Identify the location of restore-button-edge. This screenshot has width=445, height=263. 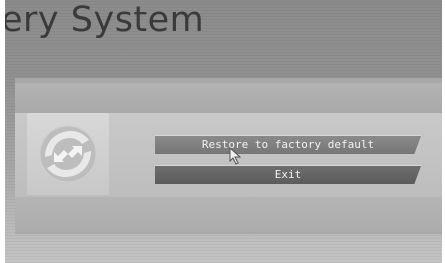
(288, 135).